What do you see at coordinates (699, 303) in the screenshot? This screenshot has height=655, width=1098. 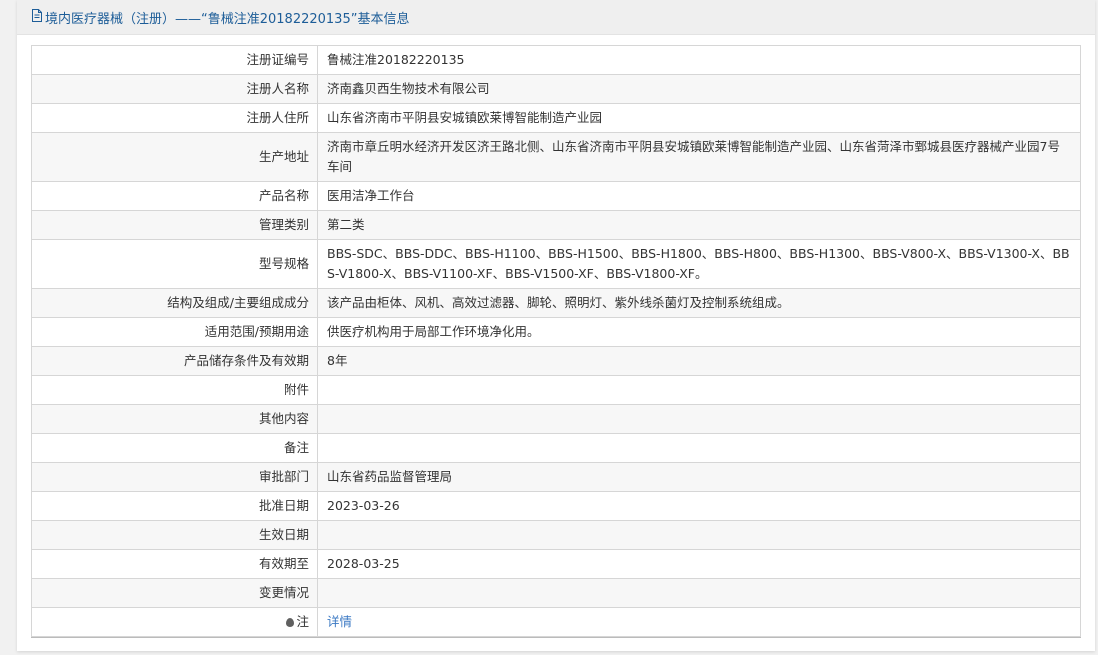 I see `row-value: 该产品由柜体、风机、高效过滤器、脚轮、照明灯、紫外线杀菌灯及控制系统组成。` at bounding box center [699, 303].